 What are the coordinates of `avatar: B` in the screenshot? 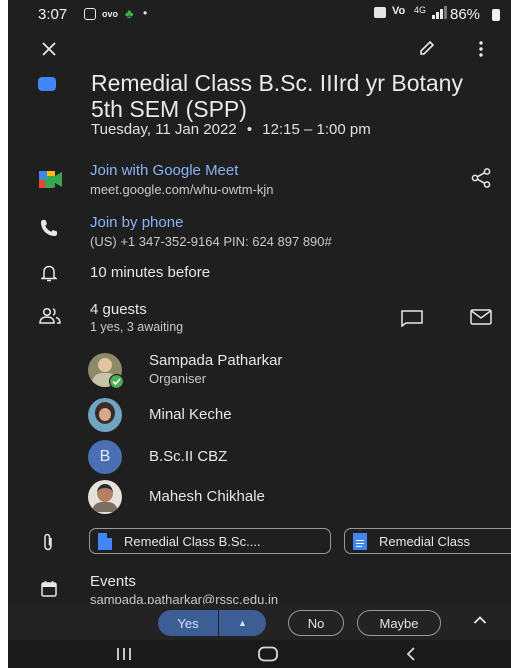 It's located at (105, 457).